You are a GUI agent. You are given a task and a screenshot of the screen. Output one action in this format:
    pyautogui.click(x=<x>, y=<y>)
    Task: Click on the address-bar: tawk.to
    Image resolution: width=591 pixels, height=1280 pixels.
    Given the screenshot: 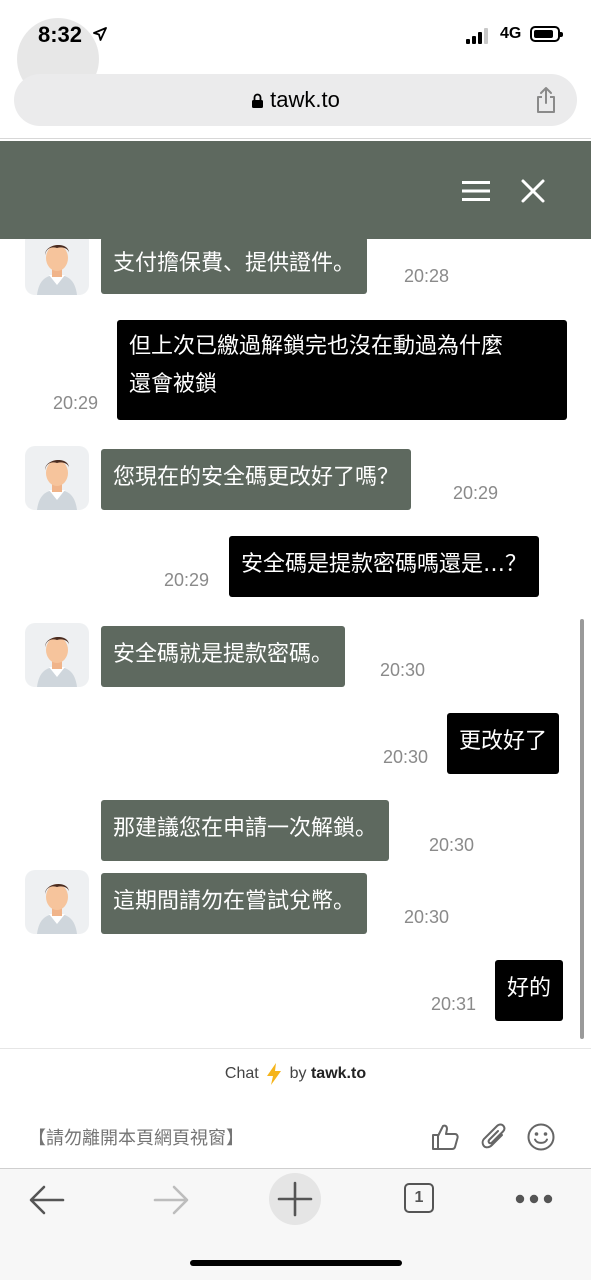 What is the action you would take?
    pyautogui.click(x=295, y=100)
    